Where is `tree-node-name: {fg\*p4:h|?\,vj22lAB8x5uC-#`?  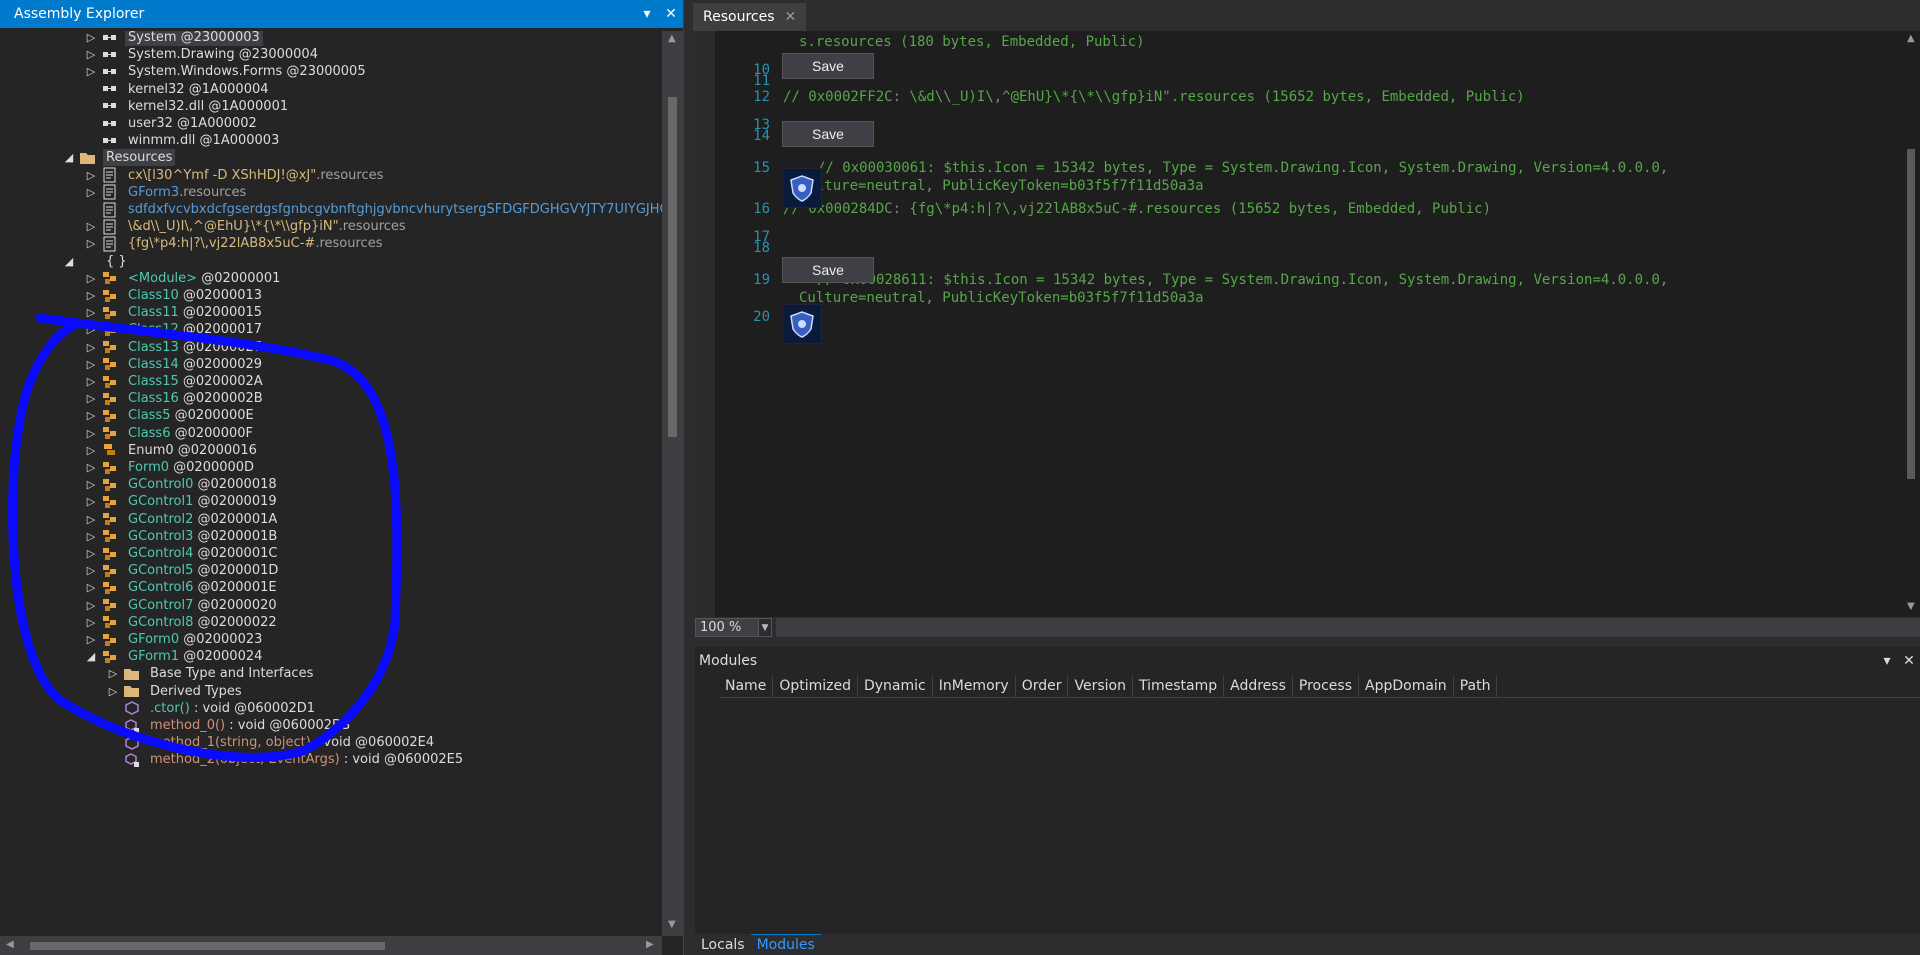 tree-node-name: {fg\*p4:h|?\,vj22lAB8x5uC-# is located at coordinates (222, 244).